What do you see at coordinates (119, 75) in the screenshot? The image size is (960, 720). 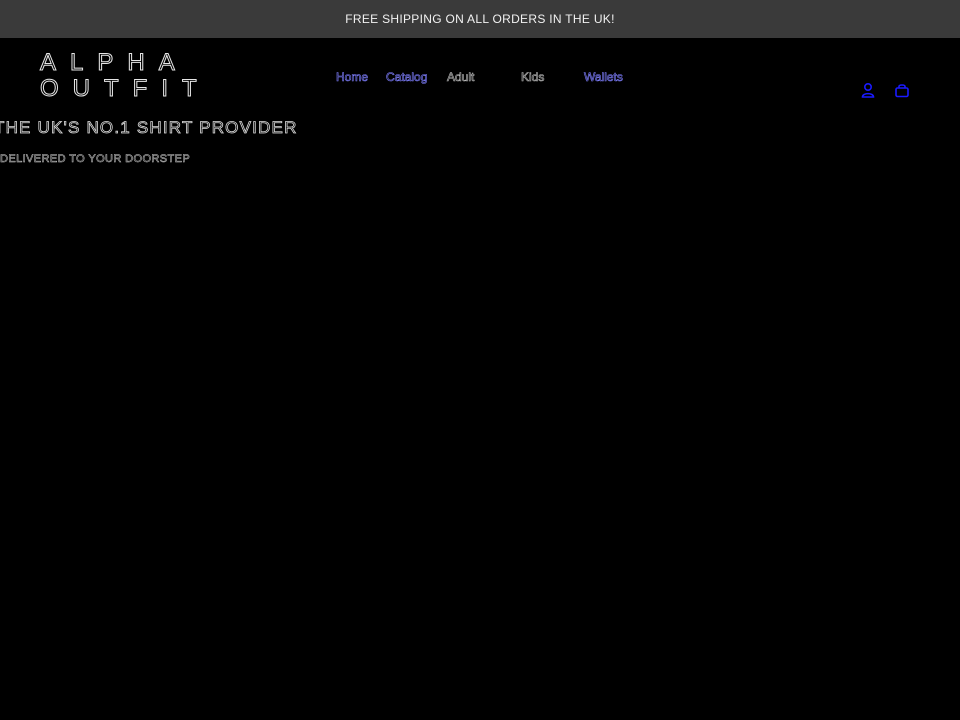 I see `store-logo: ALPHA OUTFIT` at bounding box center [119, 75].